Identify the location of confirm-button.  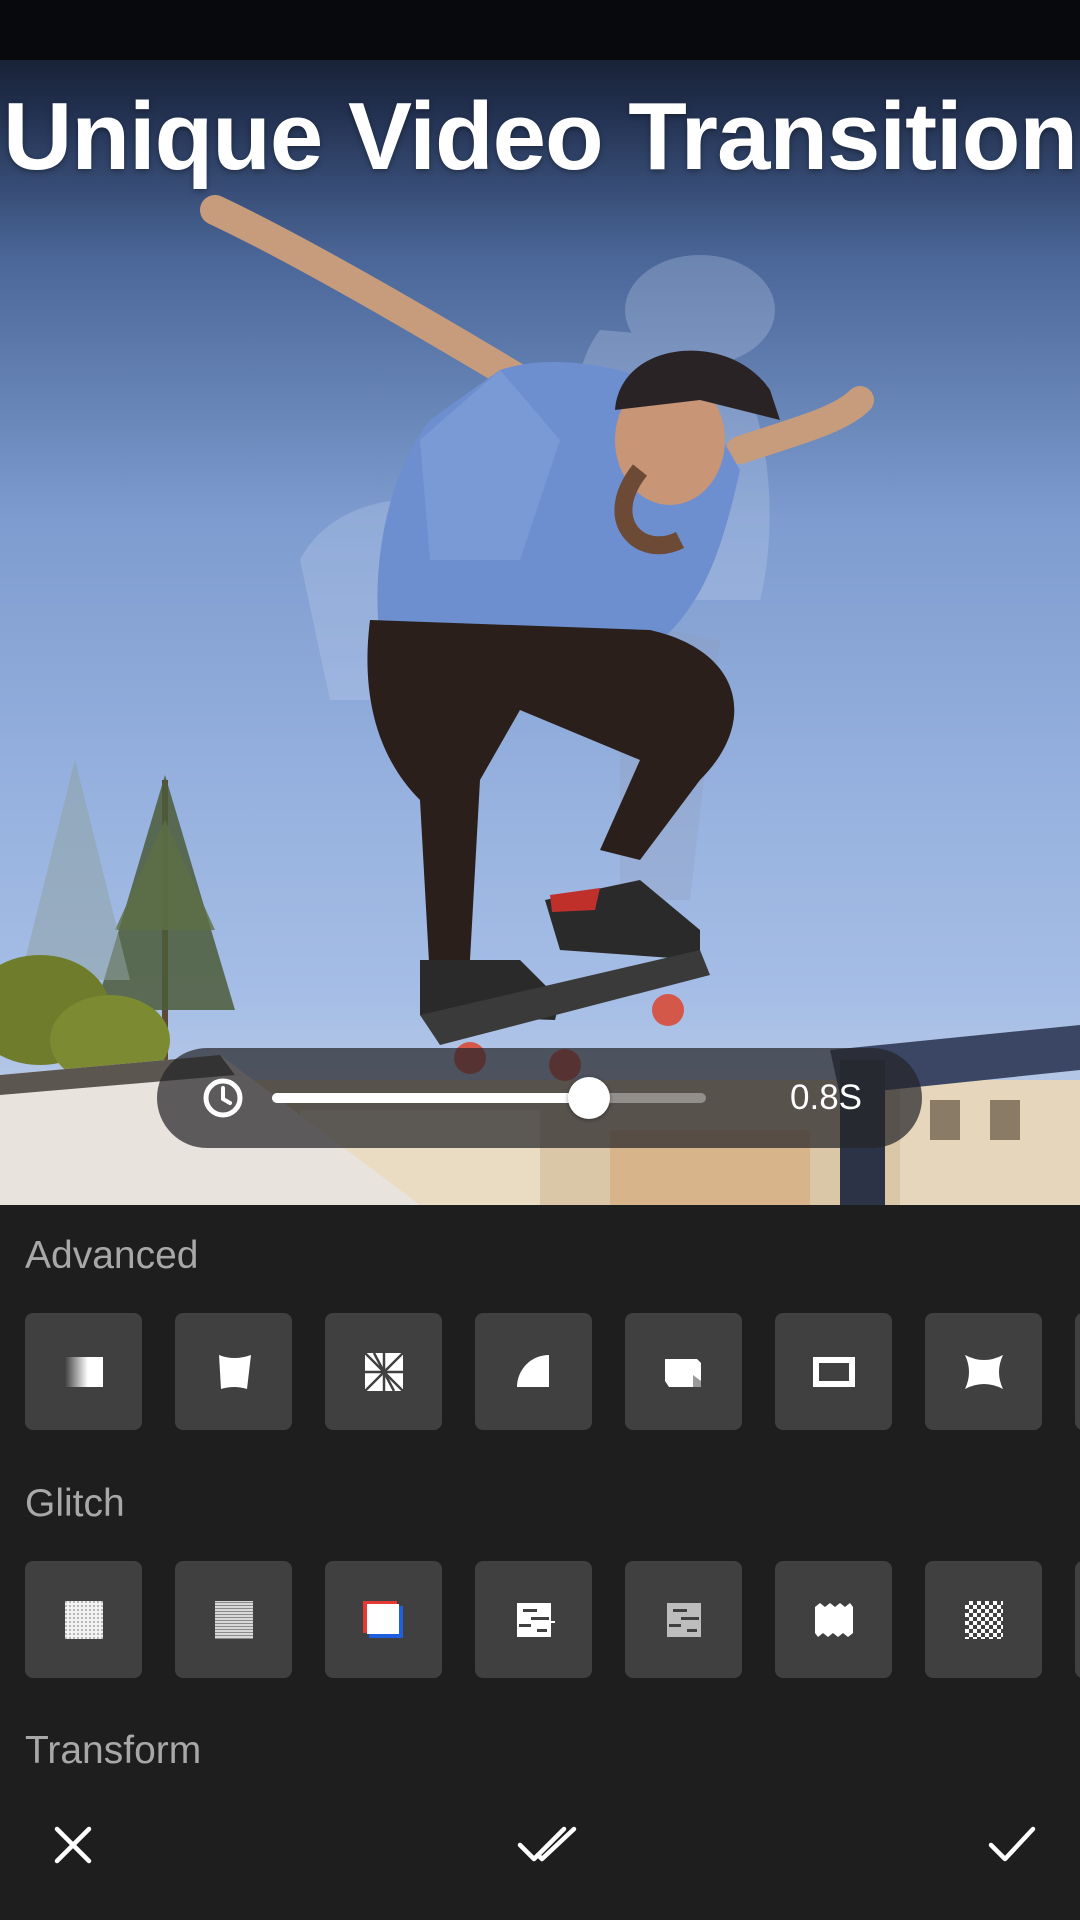
(1012, 1845).